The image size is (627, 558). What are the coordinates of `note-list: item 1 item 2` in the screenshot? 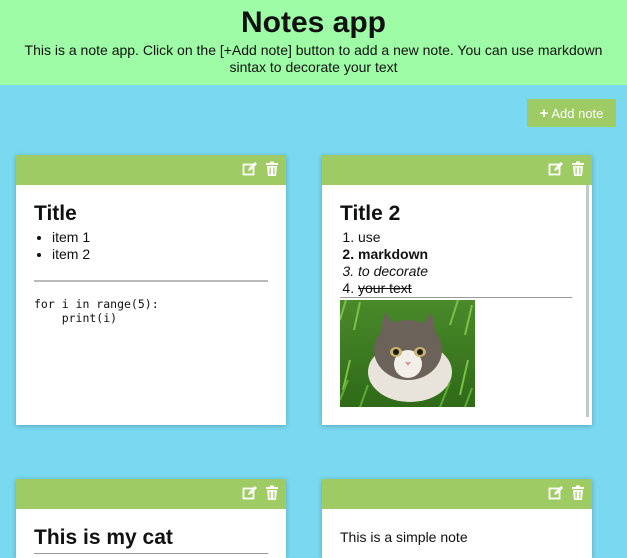 It's located at (151, 246).